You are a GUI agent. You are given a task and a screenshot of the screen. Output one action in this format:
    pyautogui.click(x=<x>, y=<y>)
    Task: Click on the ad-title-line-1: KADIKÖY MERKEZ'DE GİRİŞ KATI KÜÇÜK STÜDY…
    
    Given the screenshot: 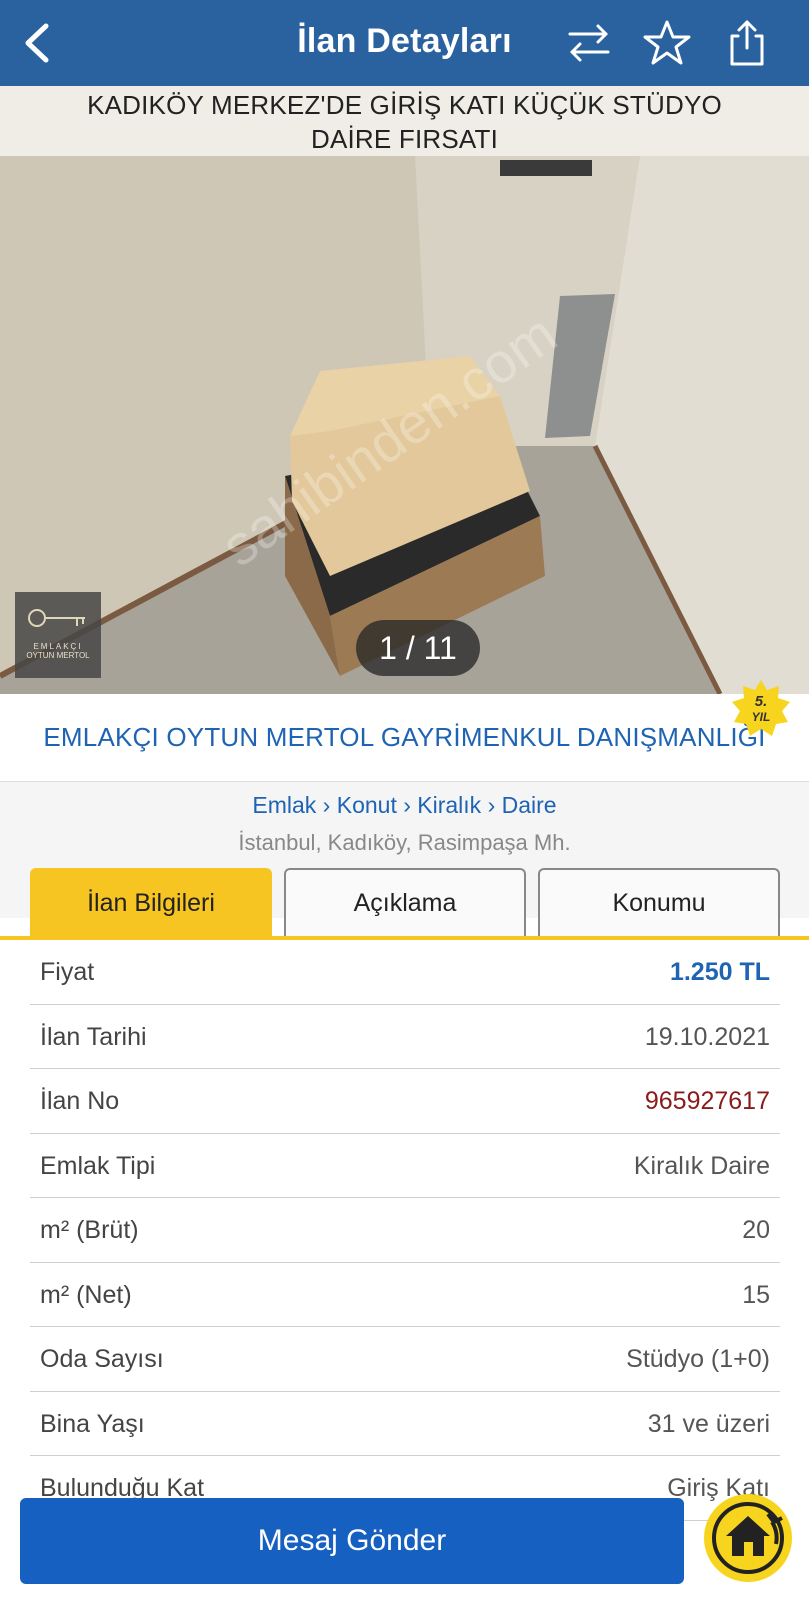 What is the action you would take?
    pyautogui.click(x=404, y=105)
    